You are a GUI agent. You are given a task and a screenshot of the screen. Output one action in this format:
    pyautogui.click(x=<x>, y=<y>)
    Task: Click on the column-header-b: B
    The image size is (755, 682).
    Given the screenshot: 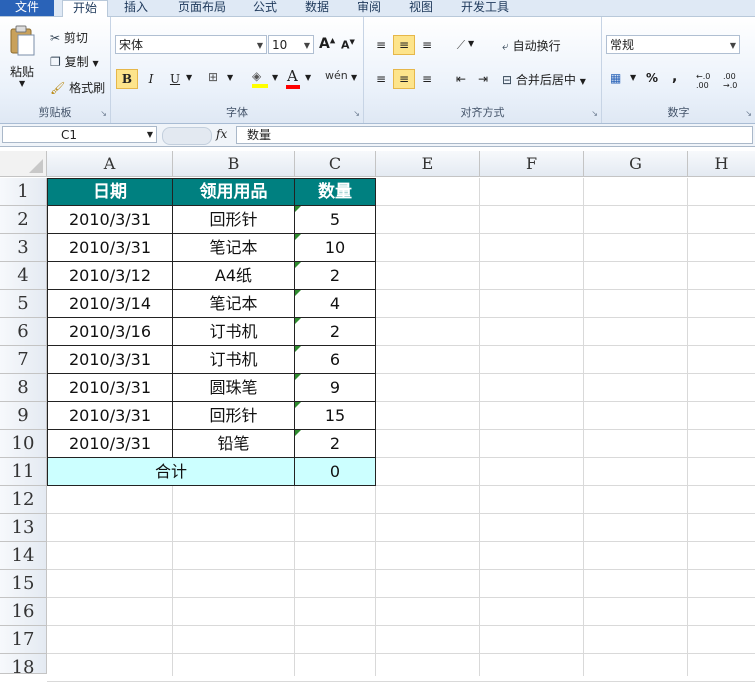 What is the action you would take?
    pyautogui.click(x=234, y=164)
    